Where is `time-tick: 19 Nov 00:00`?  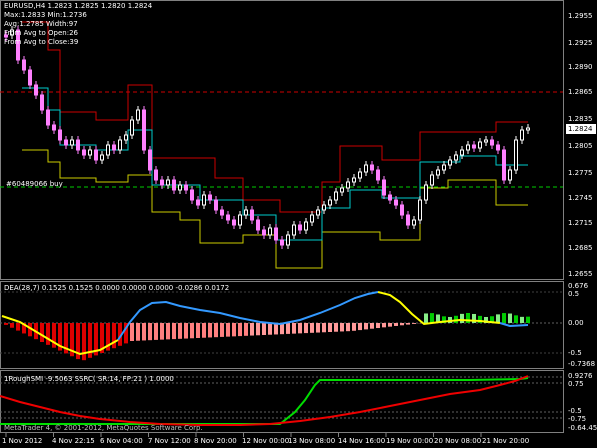
time-tick: 19 Nov 00:00 is located at coordinates (410, 441).